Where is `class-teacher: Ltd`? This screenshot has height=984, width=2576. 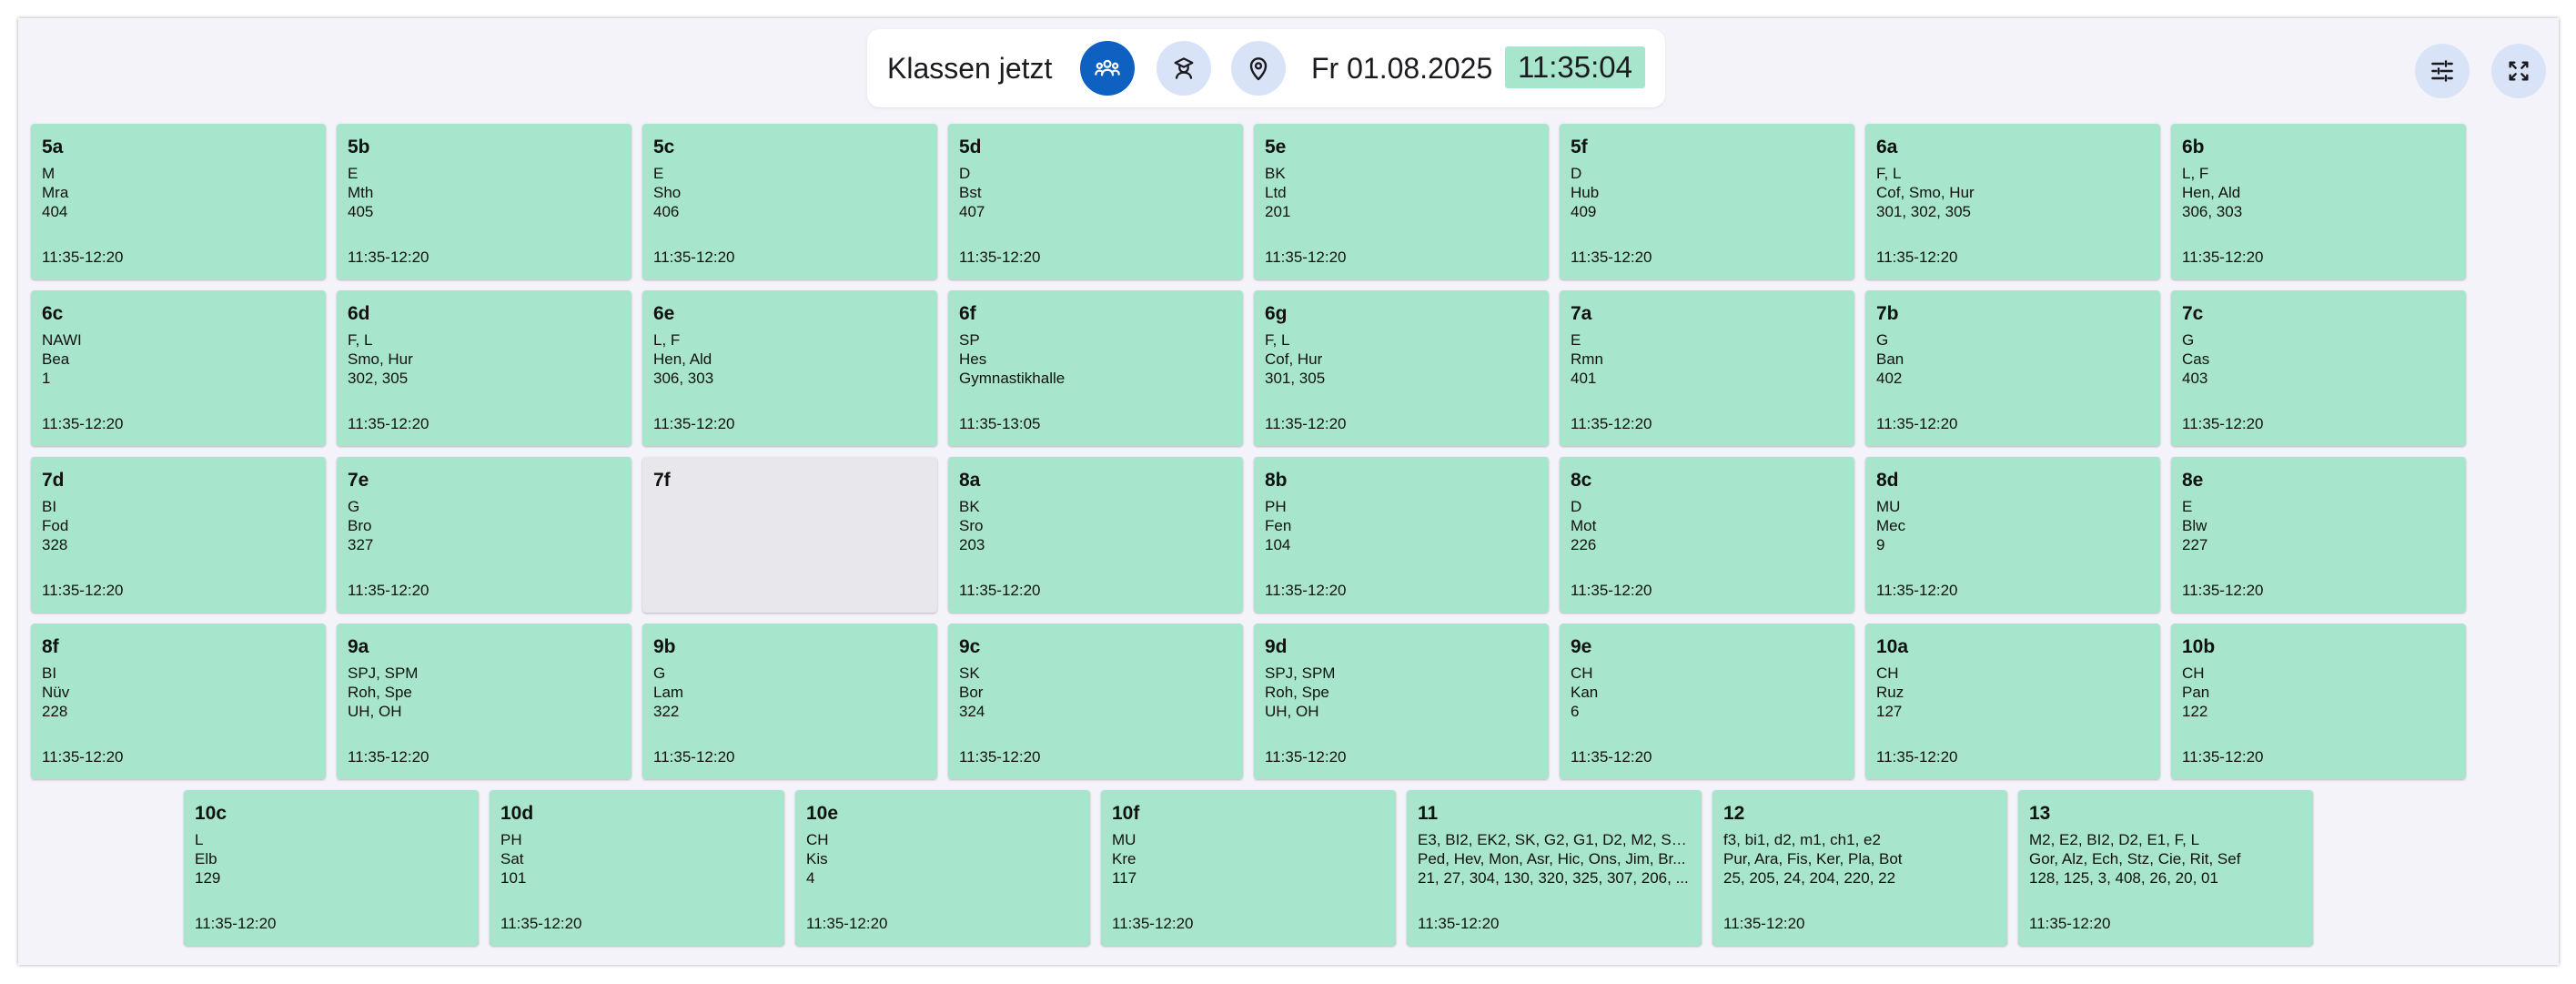
class-teacher: Ltd is located at coordinates (1276, 193).